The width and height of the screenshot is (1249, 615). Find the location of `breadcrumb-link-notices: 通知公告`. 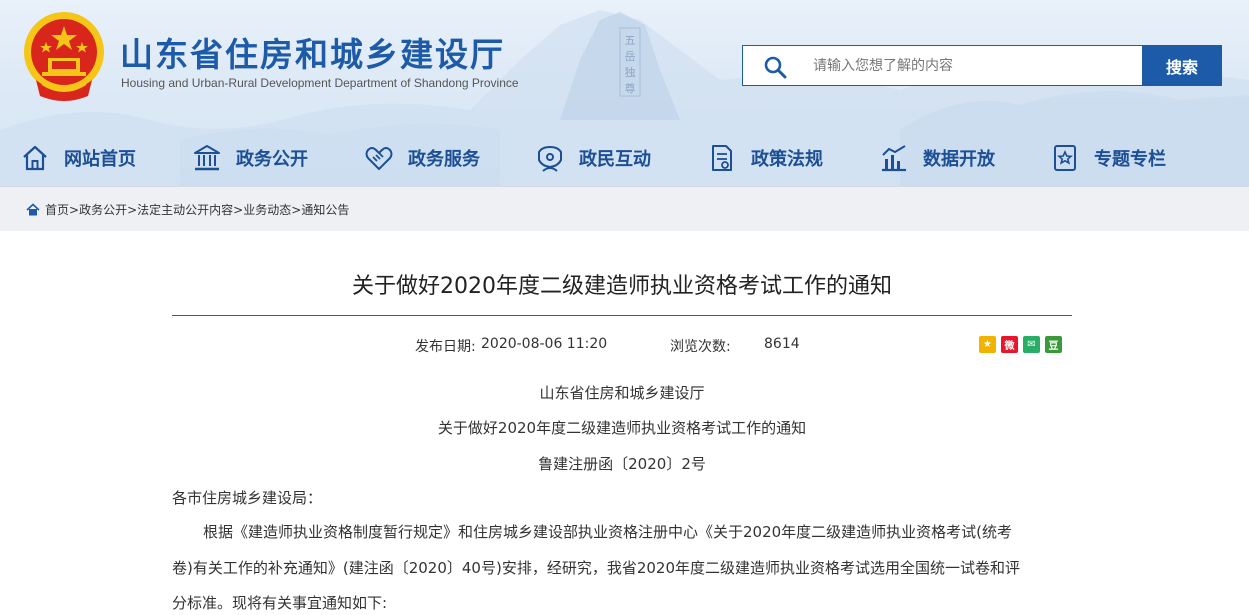

breadcrumb-link-notices: 通知公告 is located at coordinates (325, 209).